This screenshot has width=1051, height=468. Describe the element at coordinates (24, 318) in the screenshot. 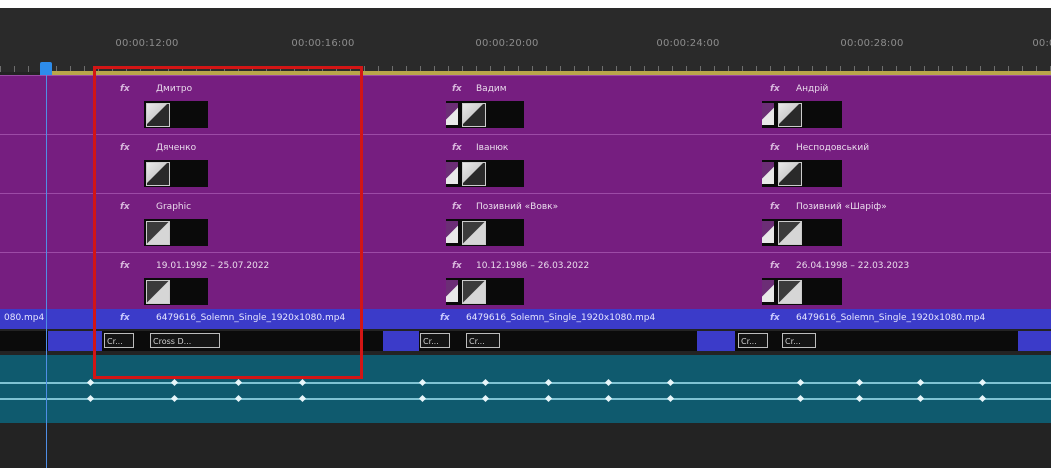

I see `clip-label: 080.mp4` at that location.